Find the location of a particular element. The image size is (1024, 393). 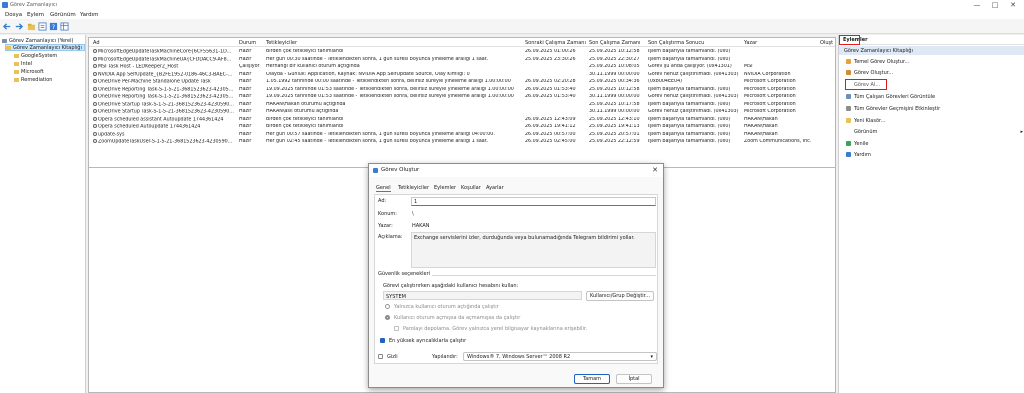

tab-general: Genel is located at coordinates (383, 188).